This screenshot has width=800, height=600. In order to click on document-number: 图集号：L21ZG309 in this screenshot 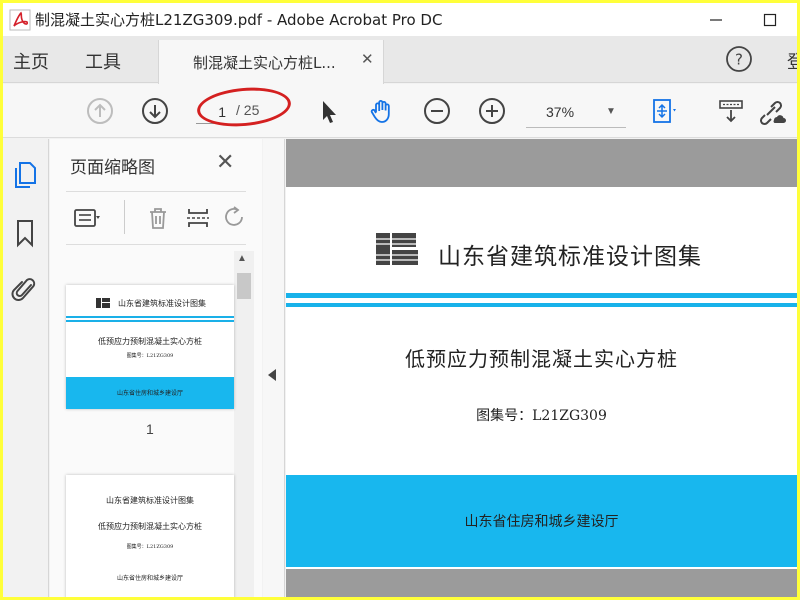, I will do `click(541, 416)`.